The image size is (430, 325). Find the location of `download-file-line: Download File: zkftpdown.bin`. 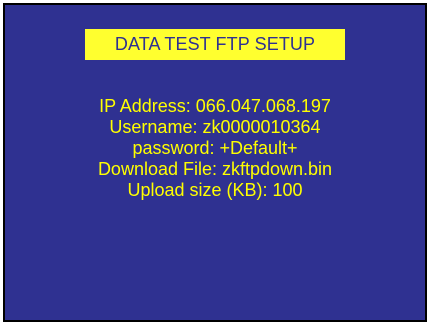

download-file-line: Download File: zkftpdown.bin is located at coordinates (215, 169).